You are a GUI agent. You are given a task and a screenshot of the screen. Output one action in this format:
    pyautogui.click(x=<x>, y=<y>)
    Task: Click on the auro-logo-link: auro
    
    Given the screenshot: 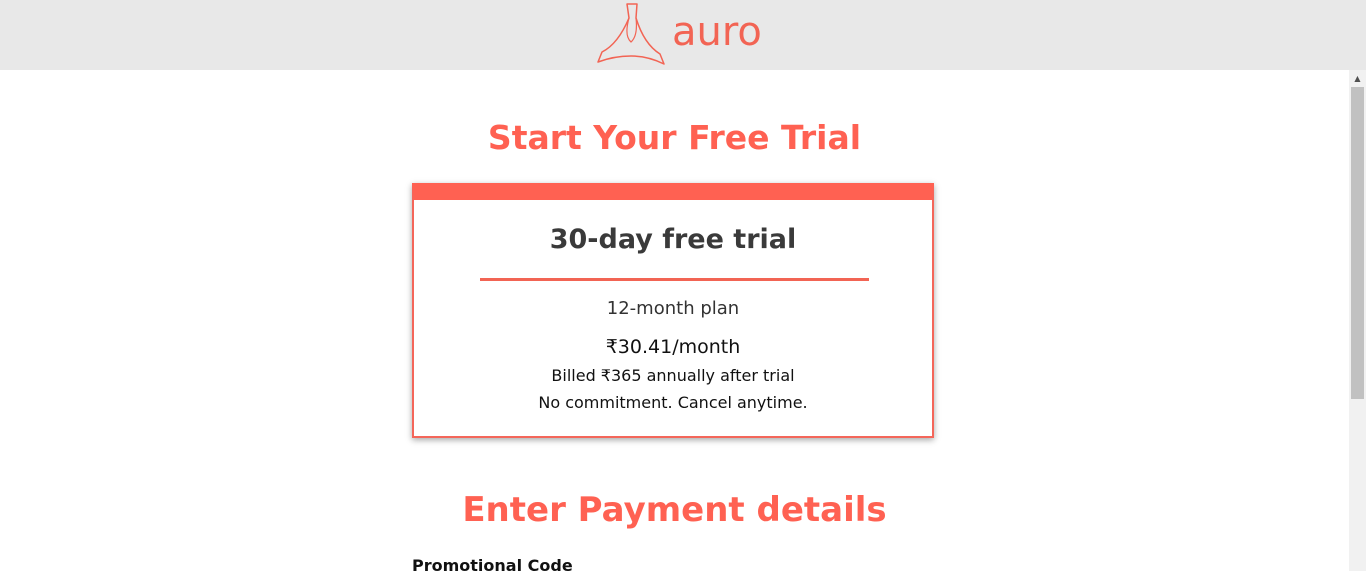 What is the action you would take?
    pyautogui.click(x=686, y=35)
    